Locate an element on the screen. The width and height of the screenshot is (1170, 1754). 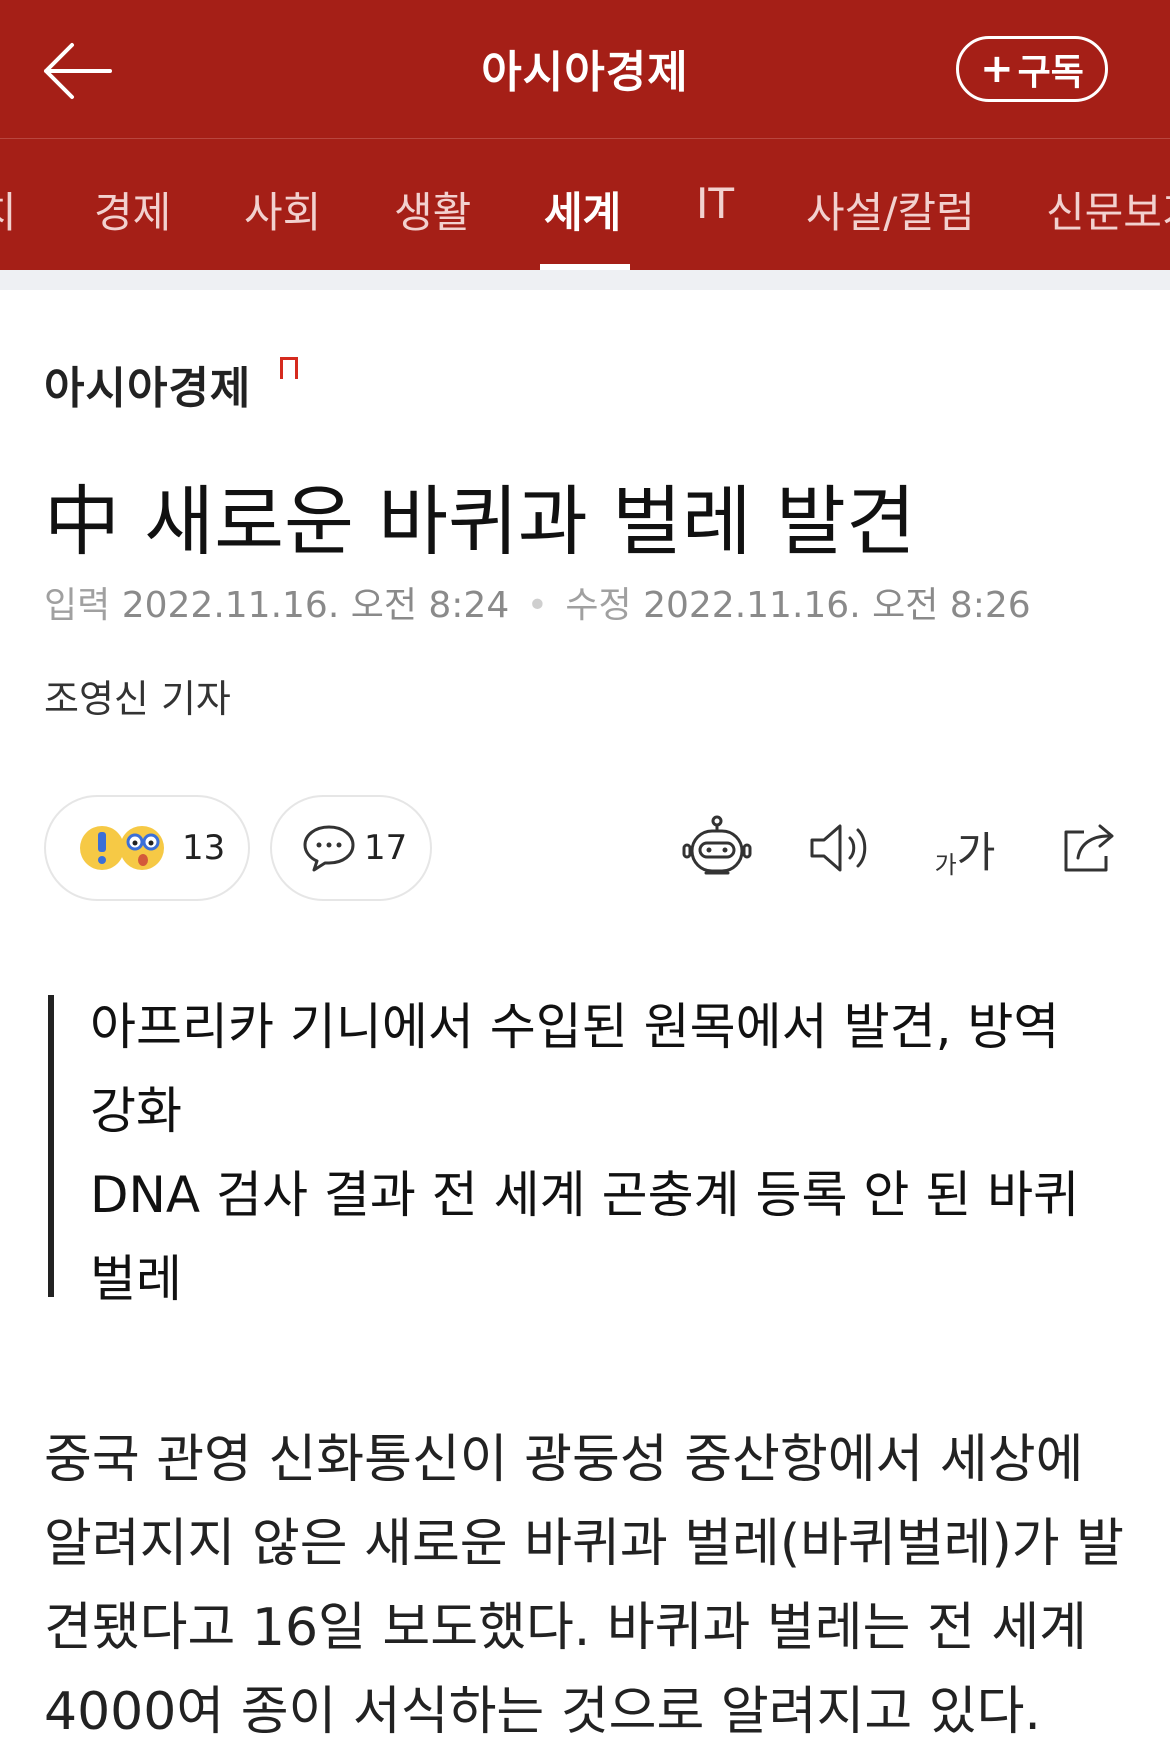
share-button is located at coordinates (1090, 848).